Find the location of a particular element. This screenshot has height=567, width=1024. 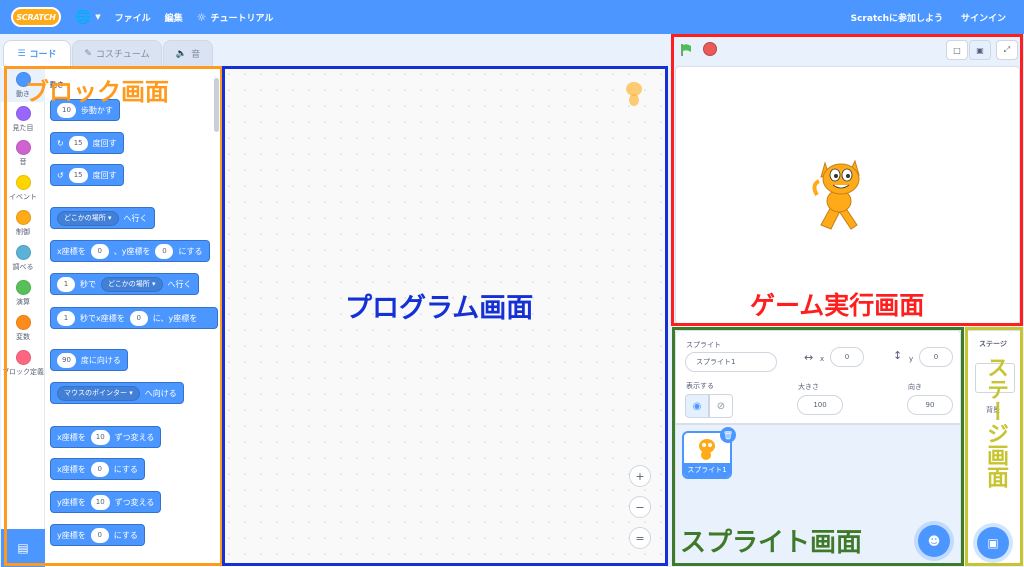

stop-icon is located at coordinates (710, 49).